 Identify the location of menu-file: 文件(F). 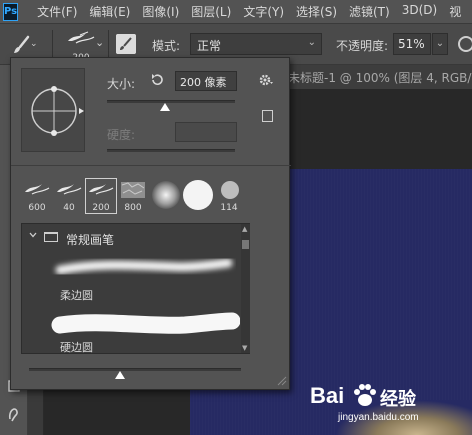
(57, 11).